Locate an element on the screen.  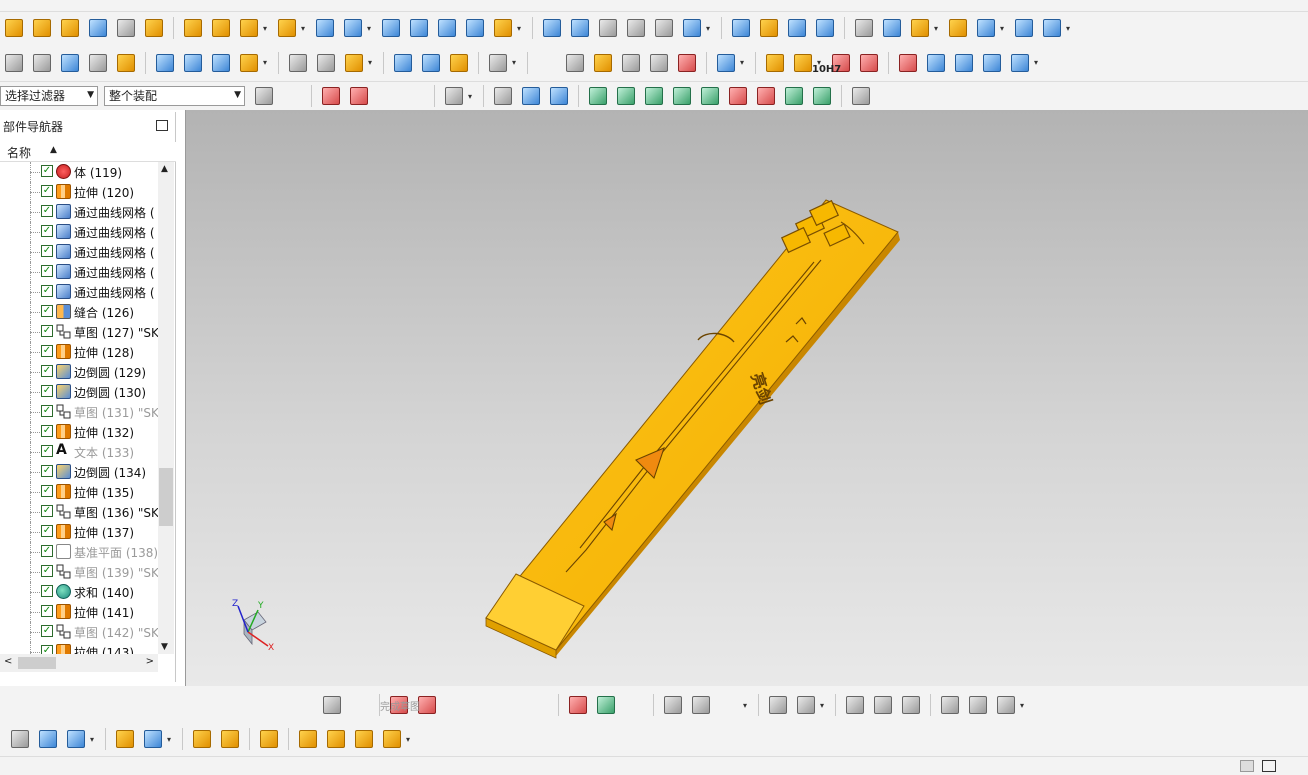
scroll-right-icon: > is located at coordinates (150, 661).